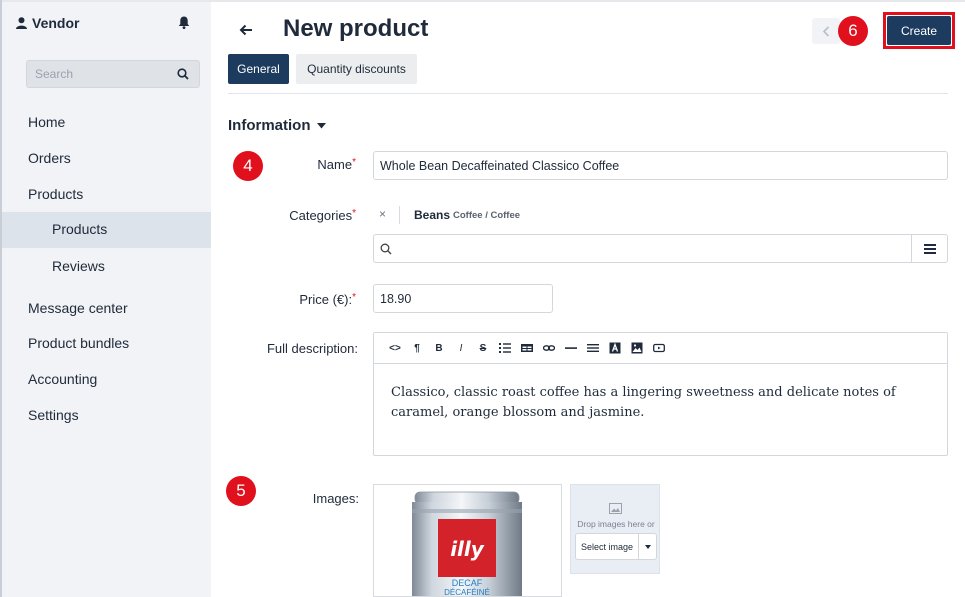  Describe the element at coordinates (55, 194) in the screenshot. I see `sidebar-item-products: Products` at that location.